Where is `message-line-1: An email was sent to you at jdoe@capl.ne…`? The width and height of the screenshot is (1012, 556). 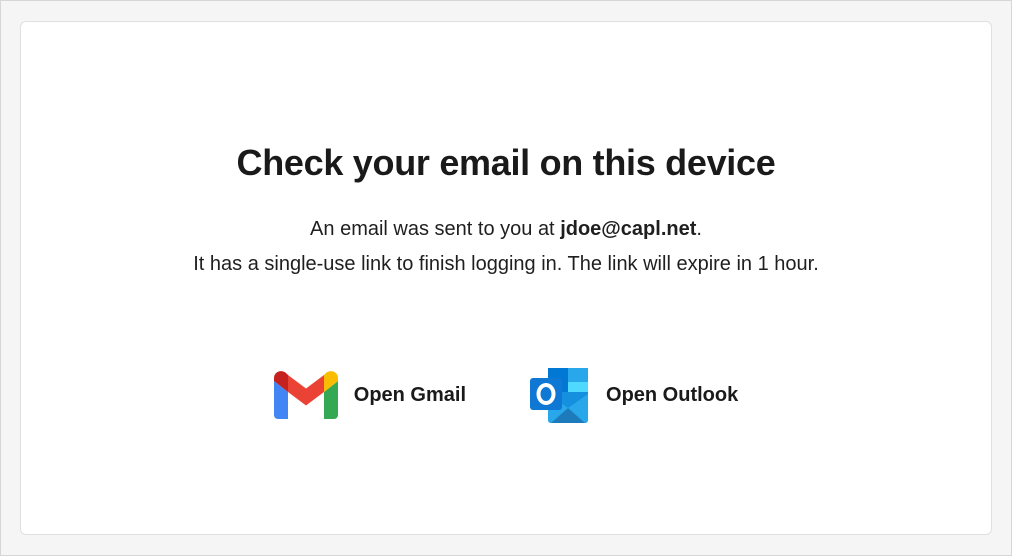
message-line-1: An email was sent to you at jdoe@capl.ne… is located at coordinates (506, 229).